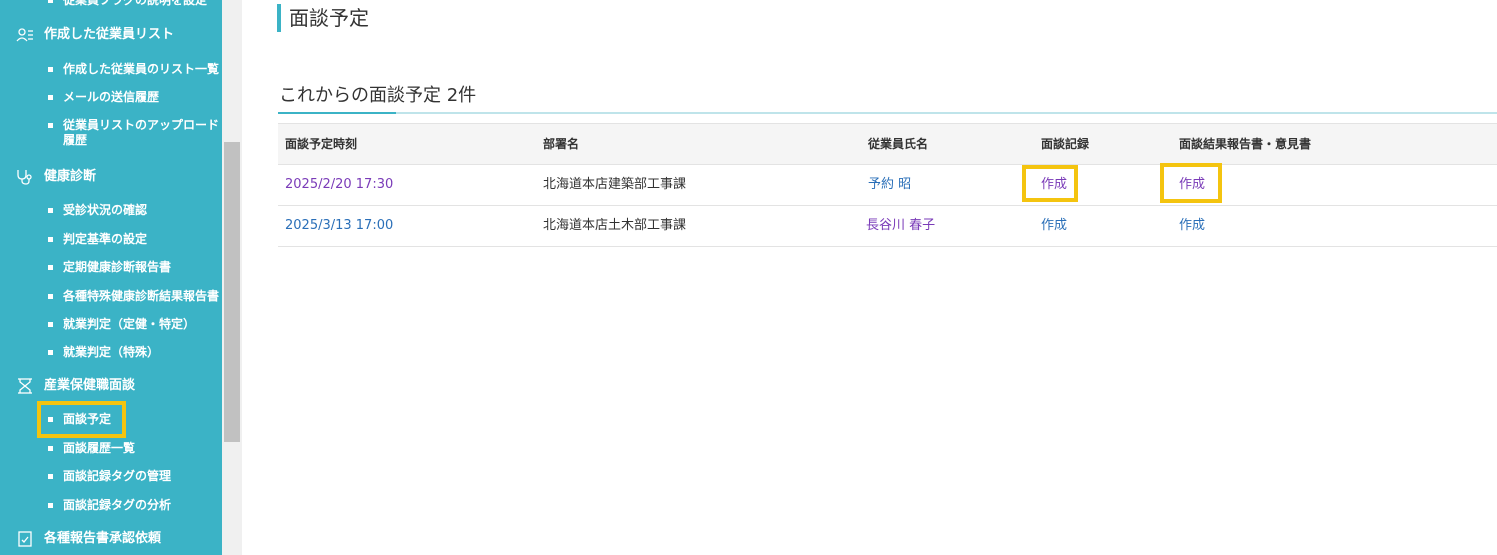  I want to click on document-check-icon, so click(25, 539).